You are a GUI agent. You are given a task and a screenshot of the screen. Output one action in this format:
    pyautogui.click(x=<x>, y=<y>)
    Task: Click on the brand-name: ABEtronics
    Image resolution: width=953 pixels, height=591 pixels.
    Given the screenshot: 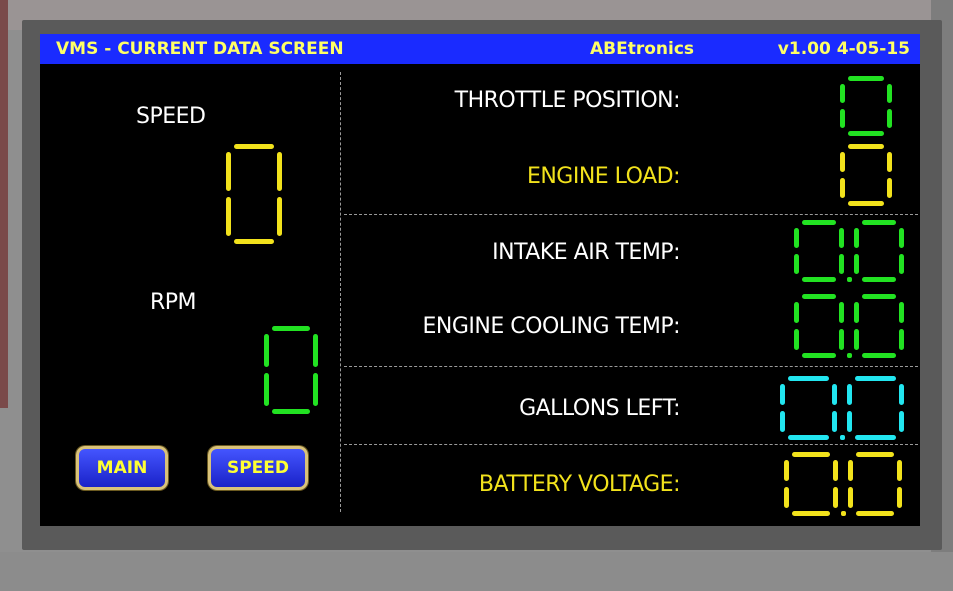 What is the action you would take?
    pyautogui.click(x=642, y=49)
    